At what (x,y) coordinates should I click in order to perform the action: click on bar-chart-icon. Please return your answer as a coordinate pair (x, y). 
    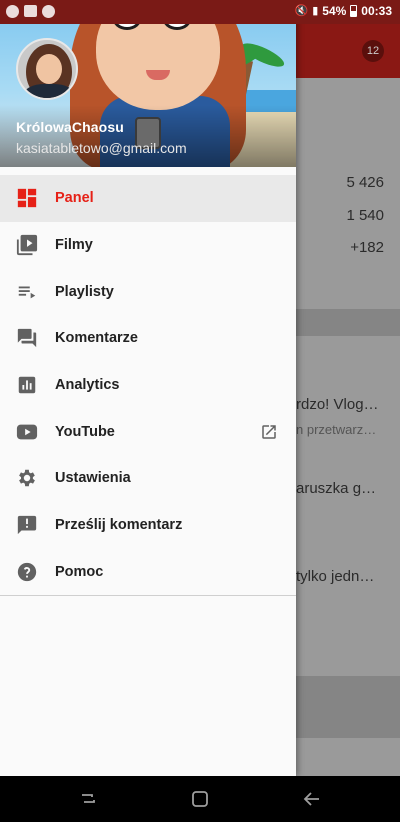
    Looking at the image, I should click on (27, 385).